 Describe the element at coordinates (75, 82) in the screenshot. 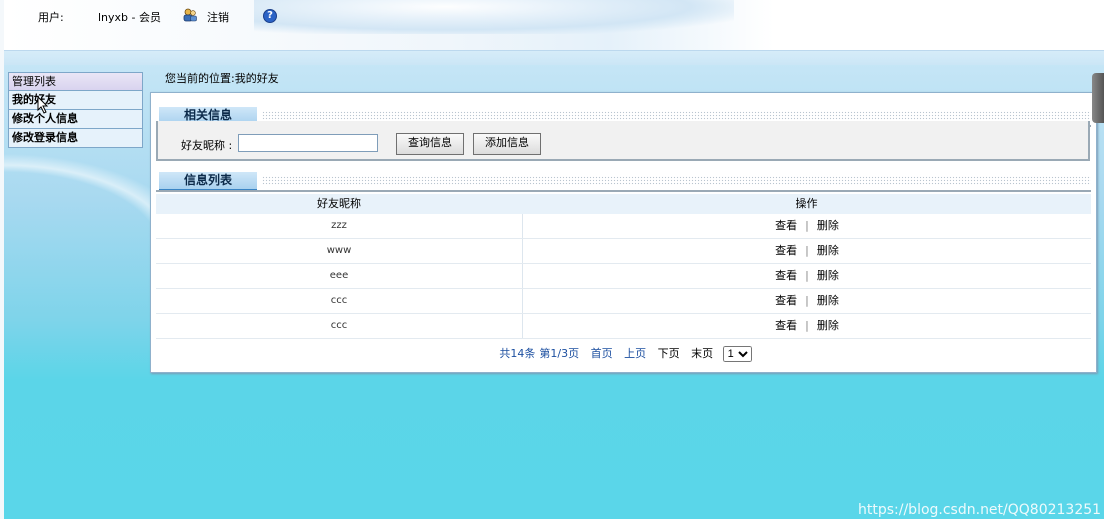

I see `sidebar-title: 管理列表` at that location.